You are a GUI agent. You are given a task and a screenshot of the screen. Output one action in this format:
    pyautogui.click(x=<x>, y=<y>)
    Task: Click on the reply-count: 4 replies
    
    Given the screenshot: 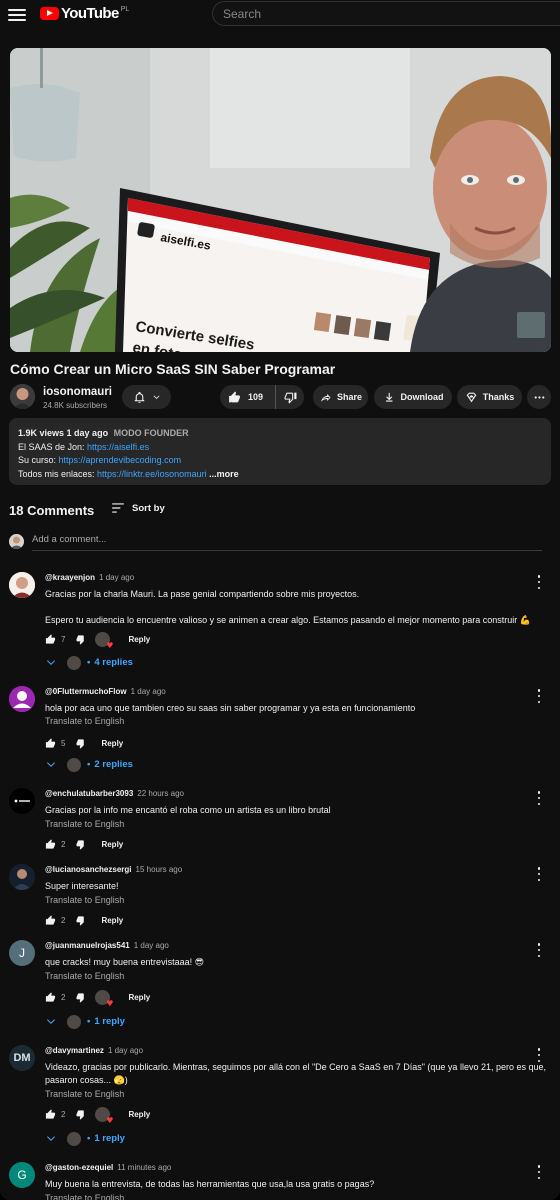 What is the action you would take?
    pyautogui.click(x=113, y=662)
    